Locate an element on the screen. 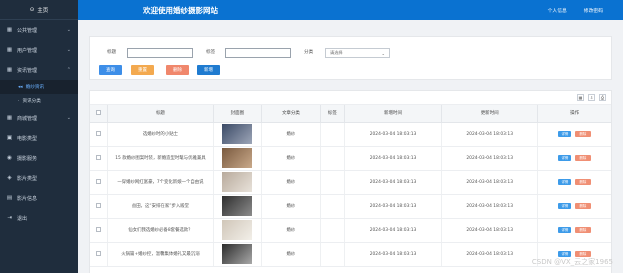  film-icon: ▣ is located at coordinates (9, 138).